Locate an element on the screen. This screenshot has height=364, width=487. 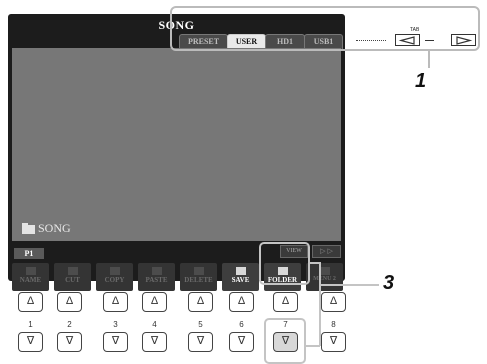
delete-button: DELETE is located at coordinates (198, 277).